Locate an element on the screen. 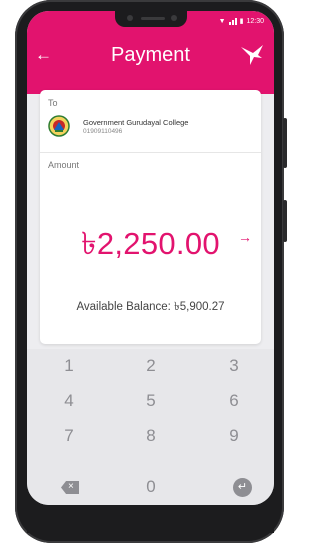 The image size is (320, 543). phone-bottom-bezel is located at coordinates (150, 519).